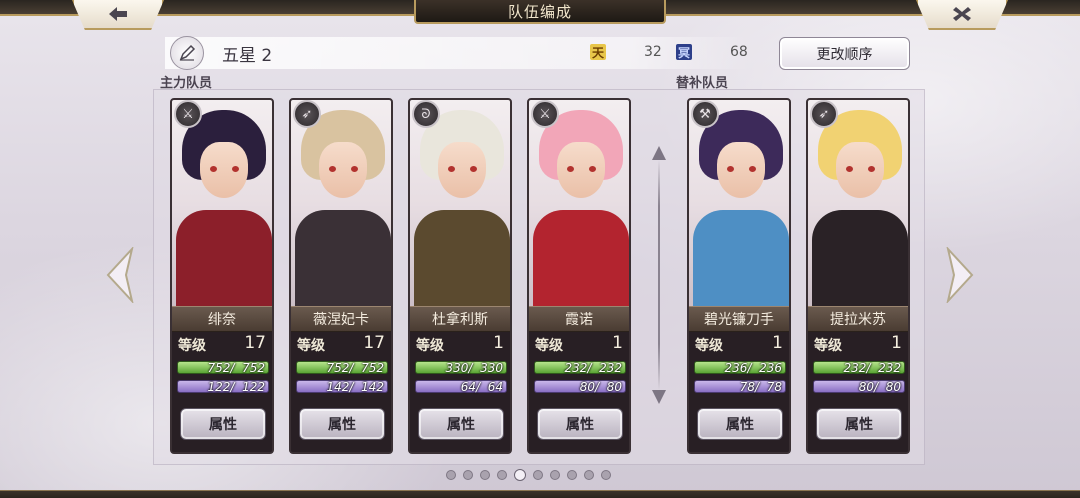  I want to click on character-name: 霞诺, so click(579, 319).